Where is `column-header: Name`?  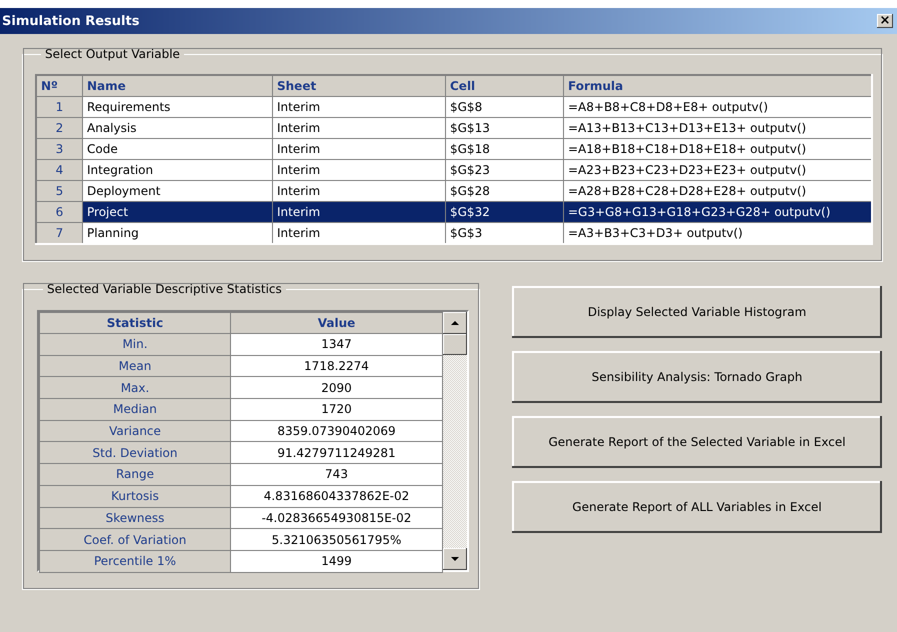 column-header: Name is located at coordinates (177, 85).